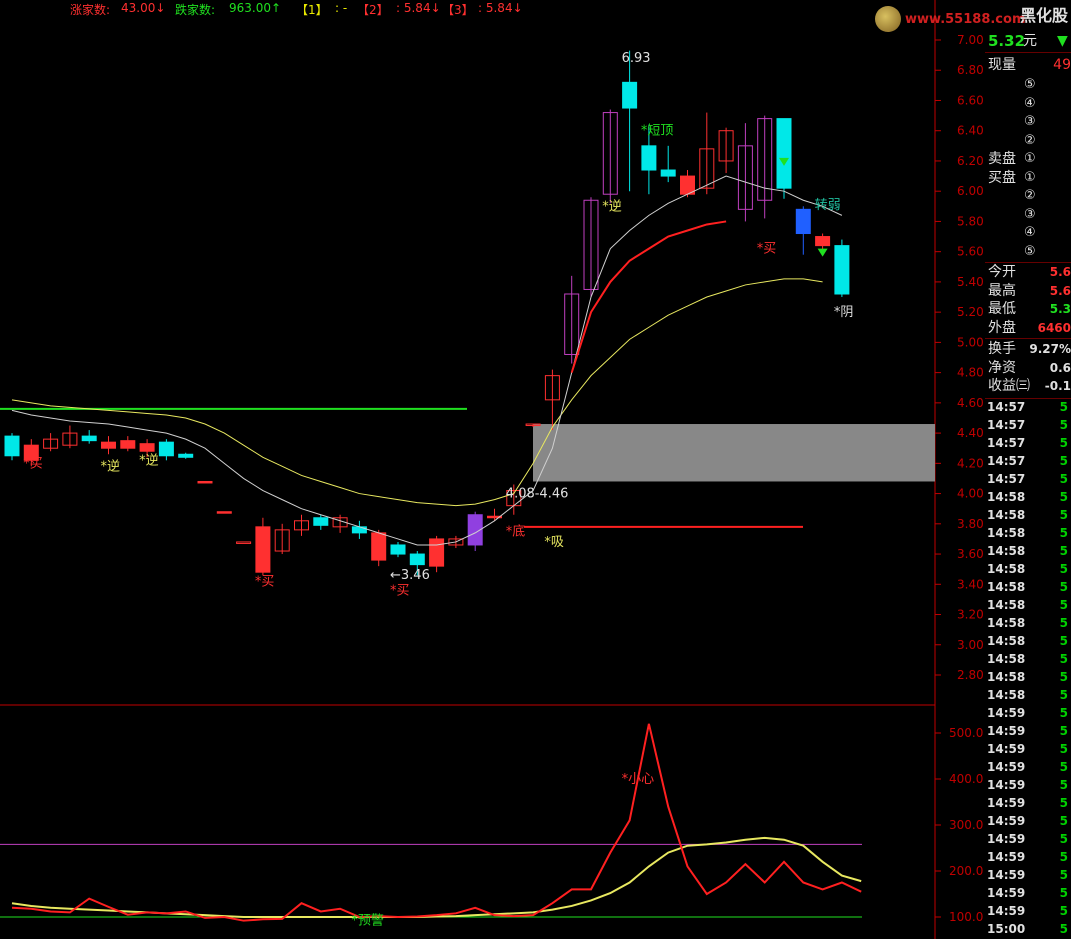 The height and width of the screenshot is (939, 1071). I want to click on y-tick-label: 400.0, so click(966, 779).